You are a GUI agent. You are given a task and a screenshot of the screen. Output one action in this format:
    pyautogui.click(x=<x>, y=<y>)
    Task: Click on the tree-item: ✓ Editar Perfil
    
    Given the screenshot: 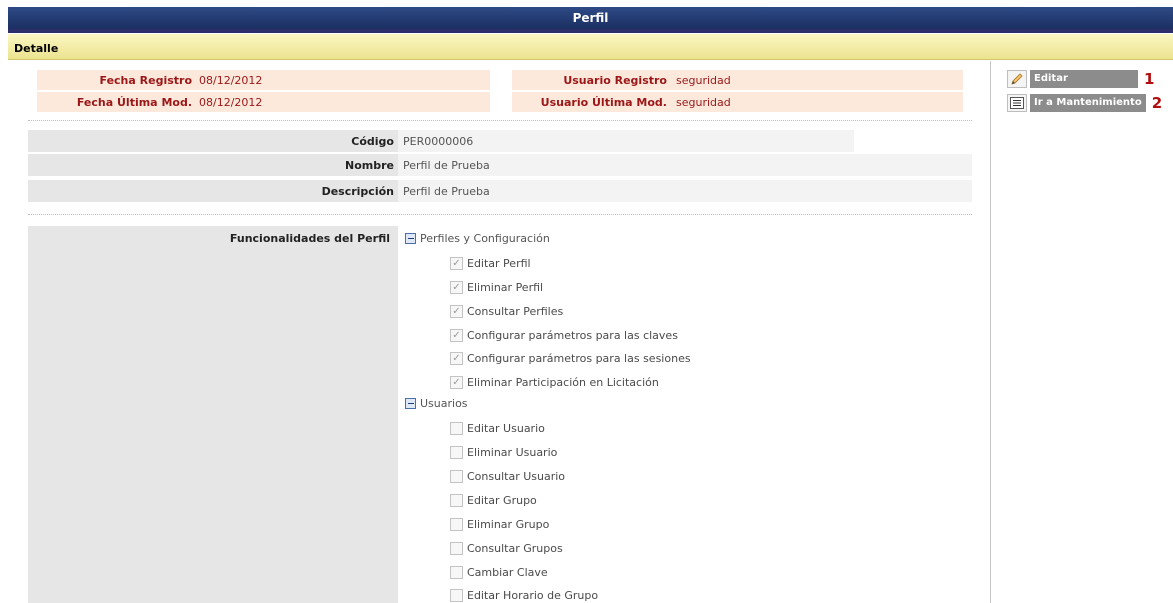 What is the action you would take?
    pyautogui.click(x=490, y=263)
    